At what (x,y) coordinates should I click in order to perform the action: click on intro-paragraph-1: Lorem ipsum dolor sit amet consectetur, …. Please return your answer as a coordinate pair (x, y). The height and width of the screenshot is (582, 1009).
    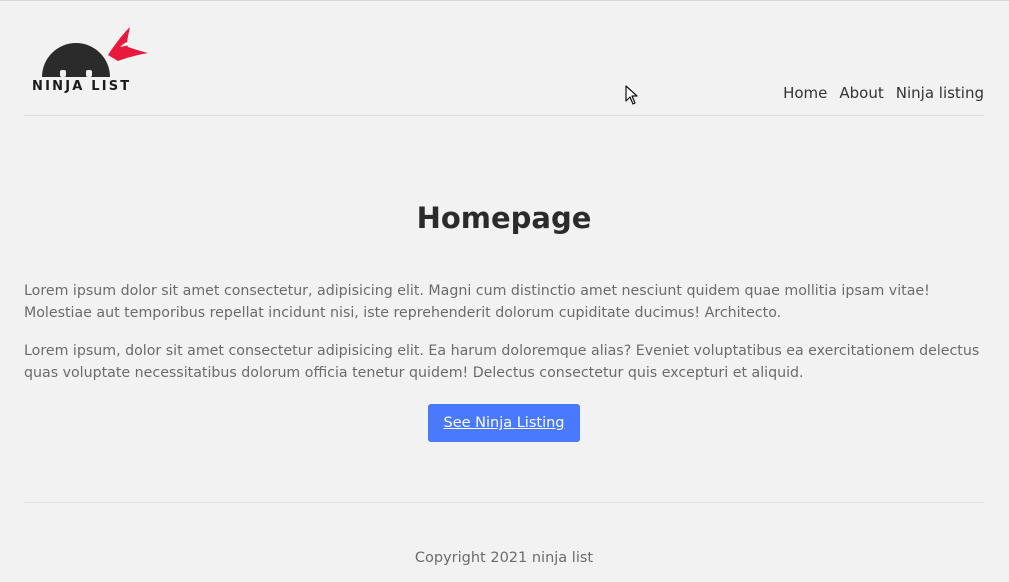
    Looking at the image, I should click on (477, 302).